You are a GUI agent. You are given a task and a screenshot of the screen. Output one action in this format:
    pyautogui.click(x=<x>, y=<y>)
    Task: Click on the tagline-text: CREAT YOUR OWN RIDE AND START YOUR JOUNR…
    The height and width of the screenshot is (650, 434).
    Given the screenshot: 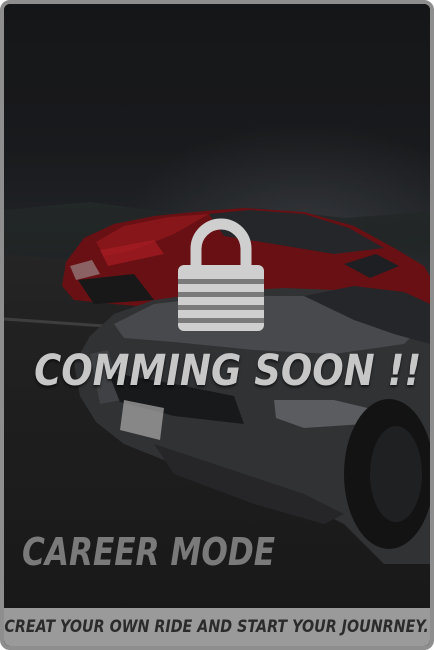 What is the action you would take?
    pyautogui.click(x=217, y=627)
    